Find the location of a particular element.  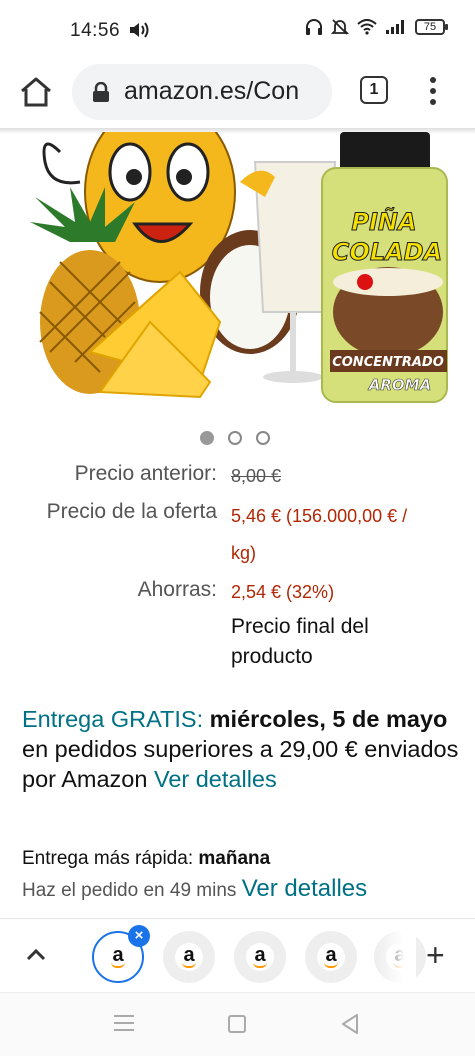

url-text: amazon.es/Con is located at coordinates (211, 91).